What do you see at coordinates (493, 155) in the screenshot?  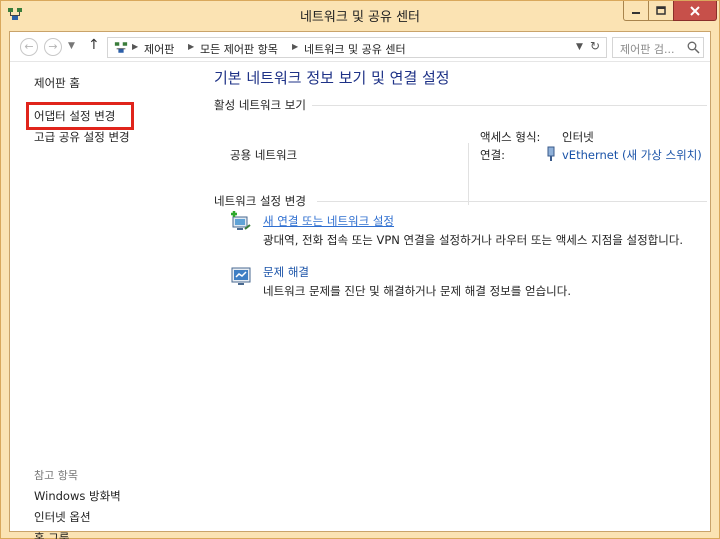 I see `connection-label: 연결:` at bounding box center [493, 155].